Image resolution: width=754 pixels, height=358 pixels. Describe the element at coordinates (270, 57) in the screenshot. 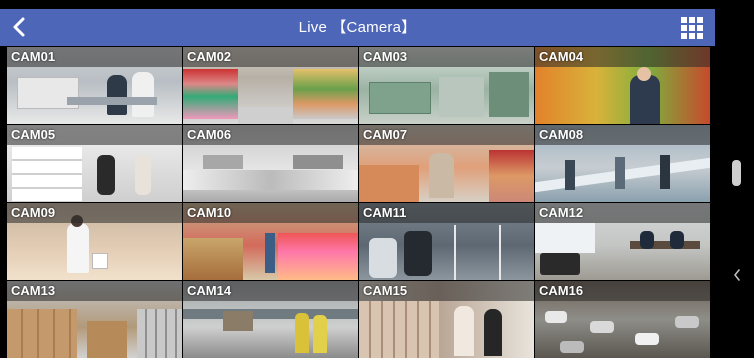

I see `camera-label: CAM02` at that location.